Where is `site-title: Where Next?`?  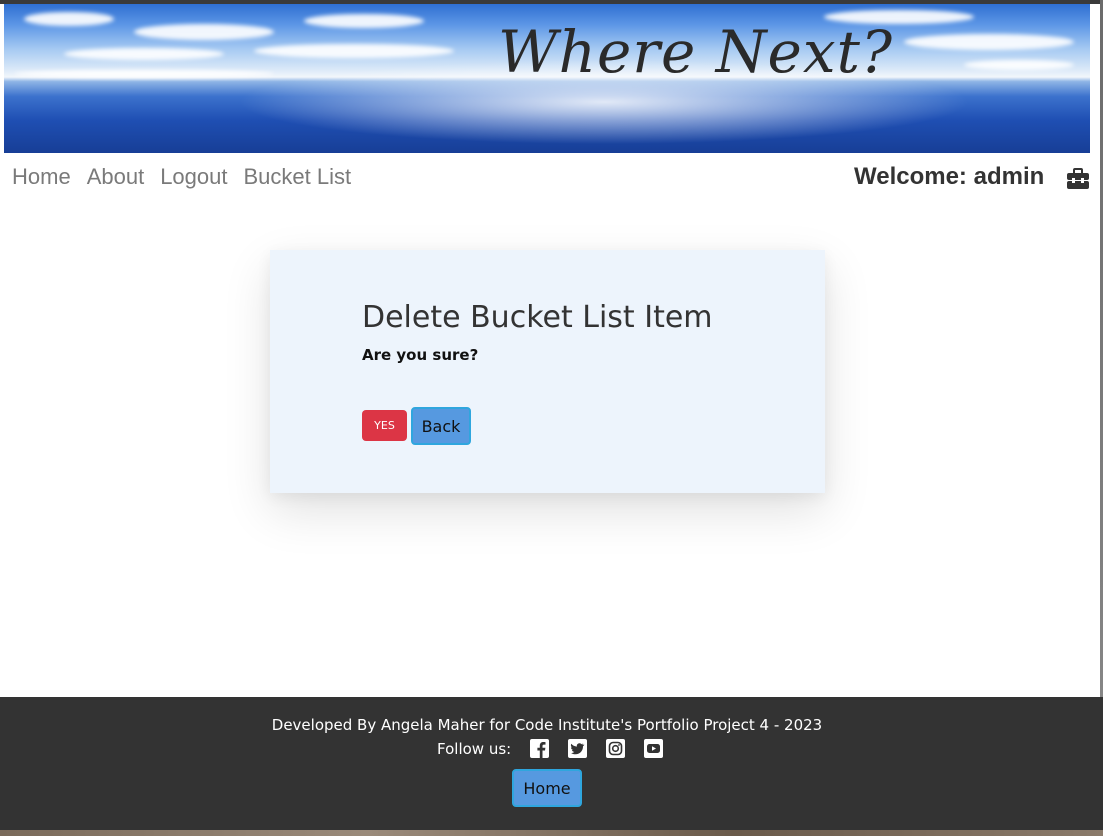
site-title: Where Next? is located at coordinates (695, 52).